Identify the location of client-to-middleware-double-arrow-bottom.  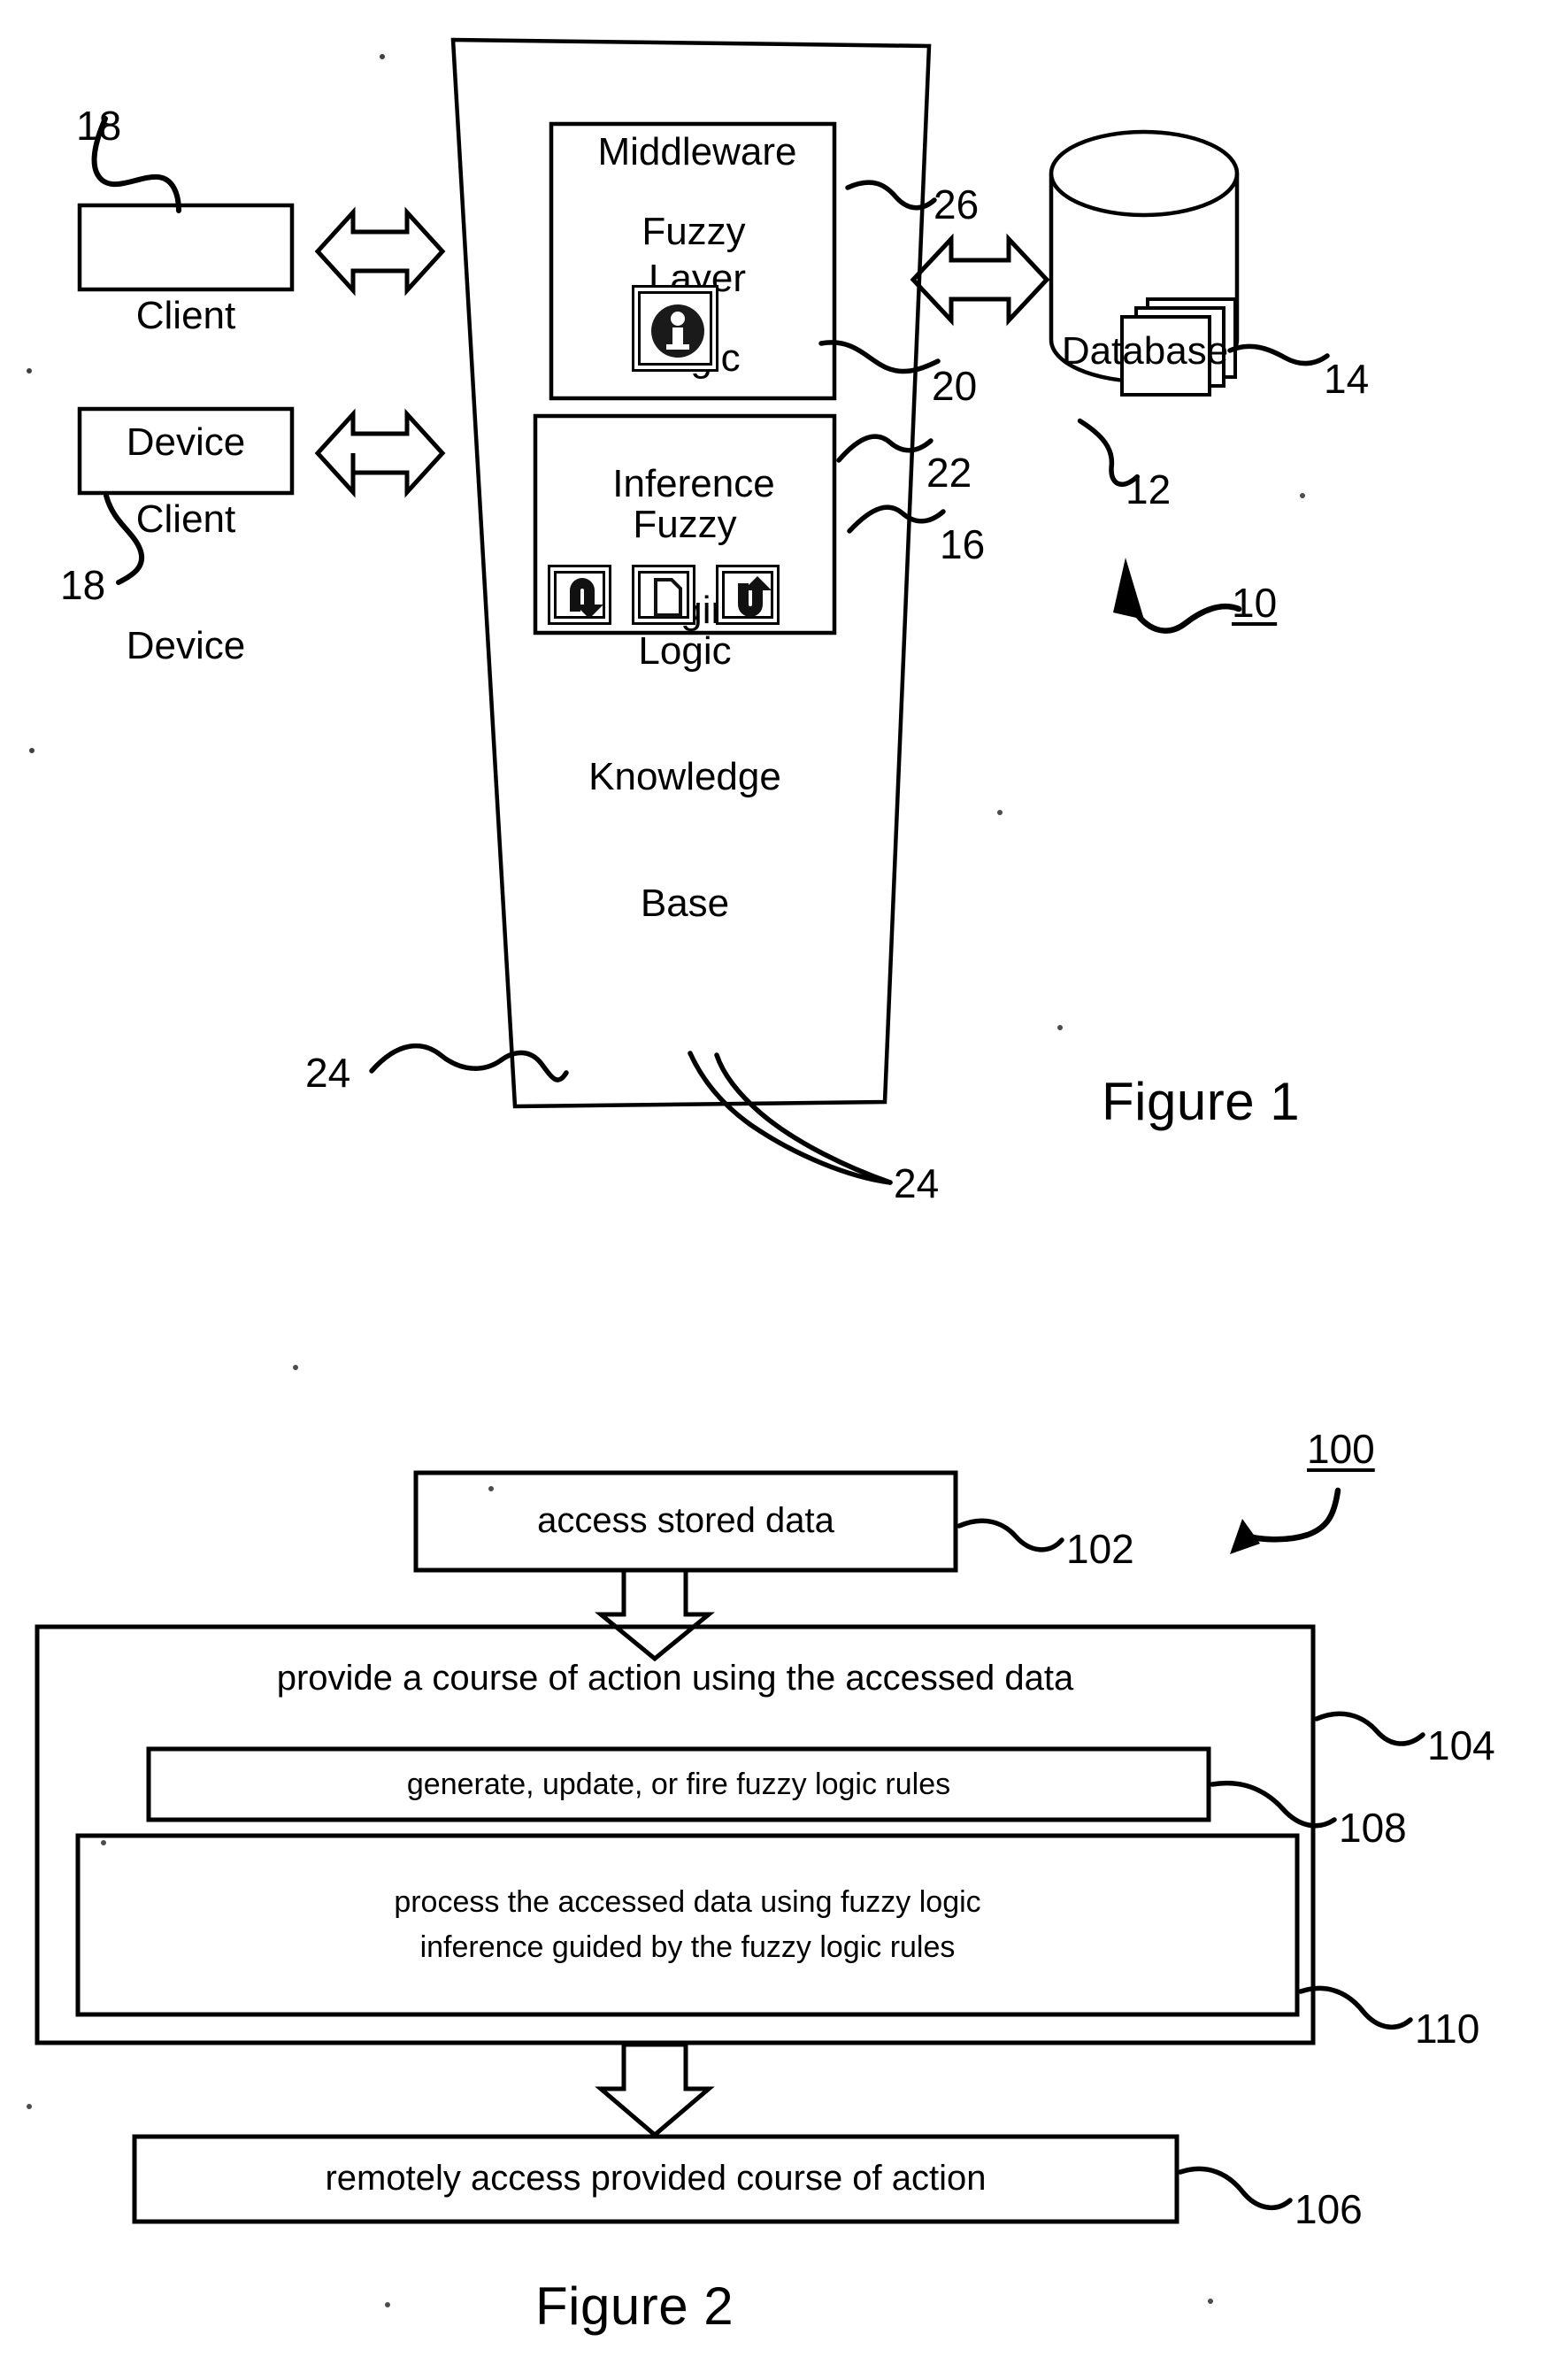
(380, 453).